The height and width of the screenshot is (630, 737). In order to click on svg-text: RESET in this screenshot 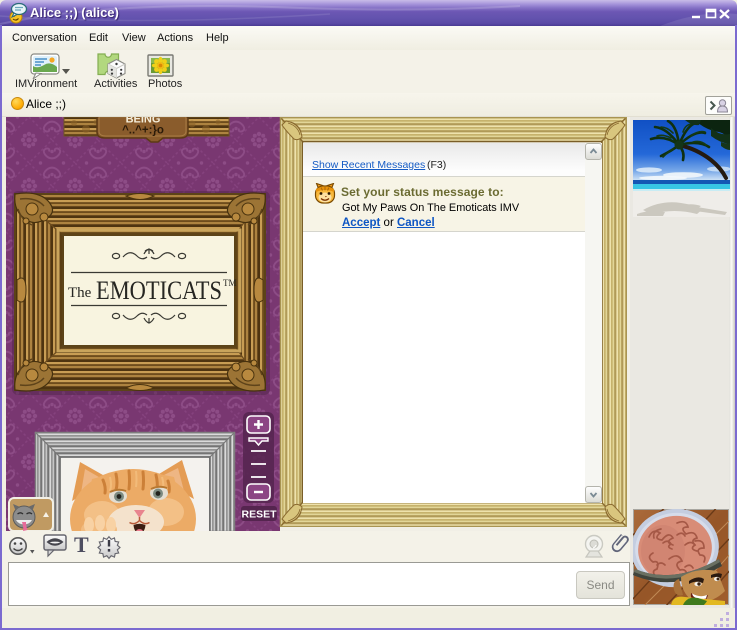, I will do `click(259, 515)`.